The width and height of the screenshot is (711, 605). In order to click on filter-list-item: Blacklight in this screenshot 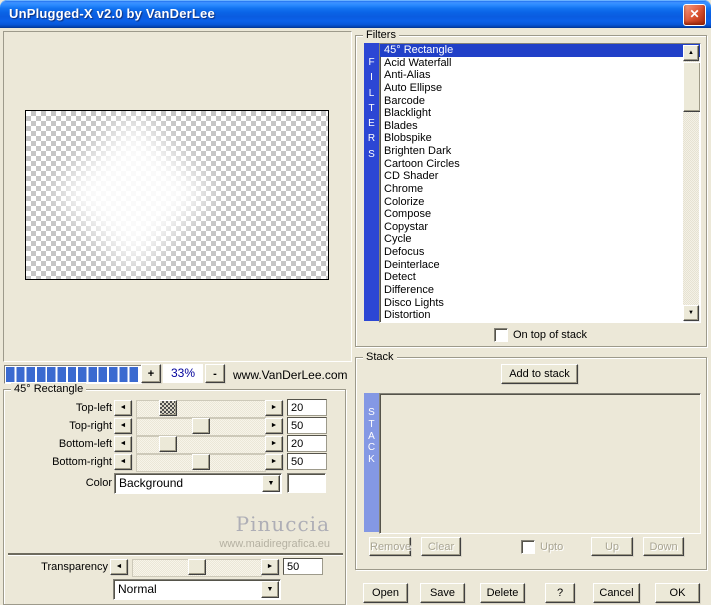, I will do `click(540, 113)`.